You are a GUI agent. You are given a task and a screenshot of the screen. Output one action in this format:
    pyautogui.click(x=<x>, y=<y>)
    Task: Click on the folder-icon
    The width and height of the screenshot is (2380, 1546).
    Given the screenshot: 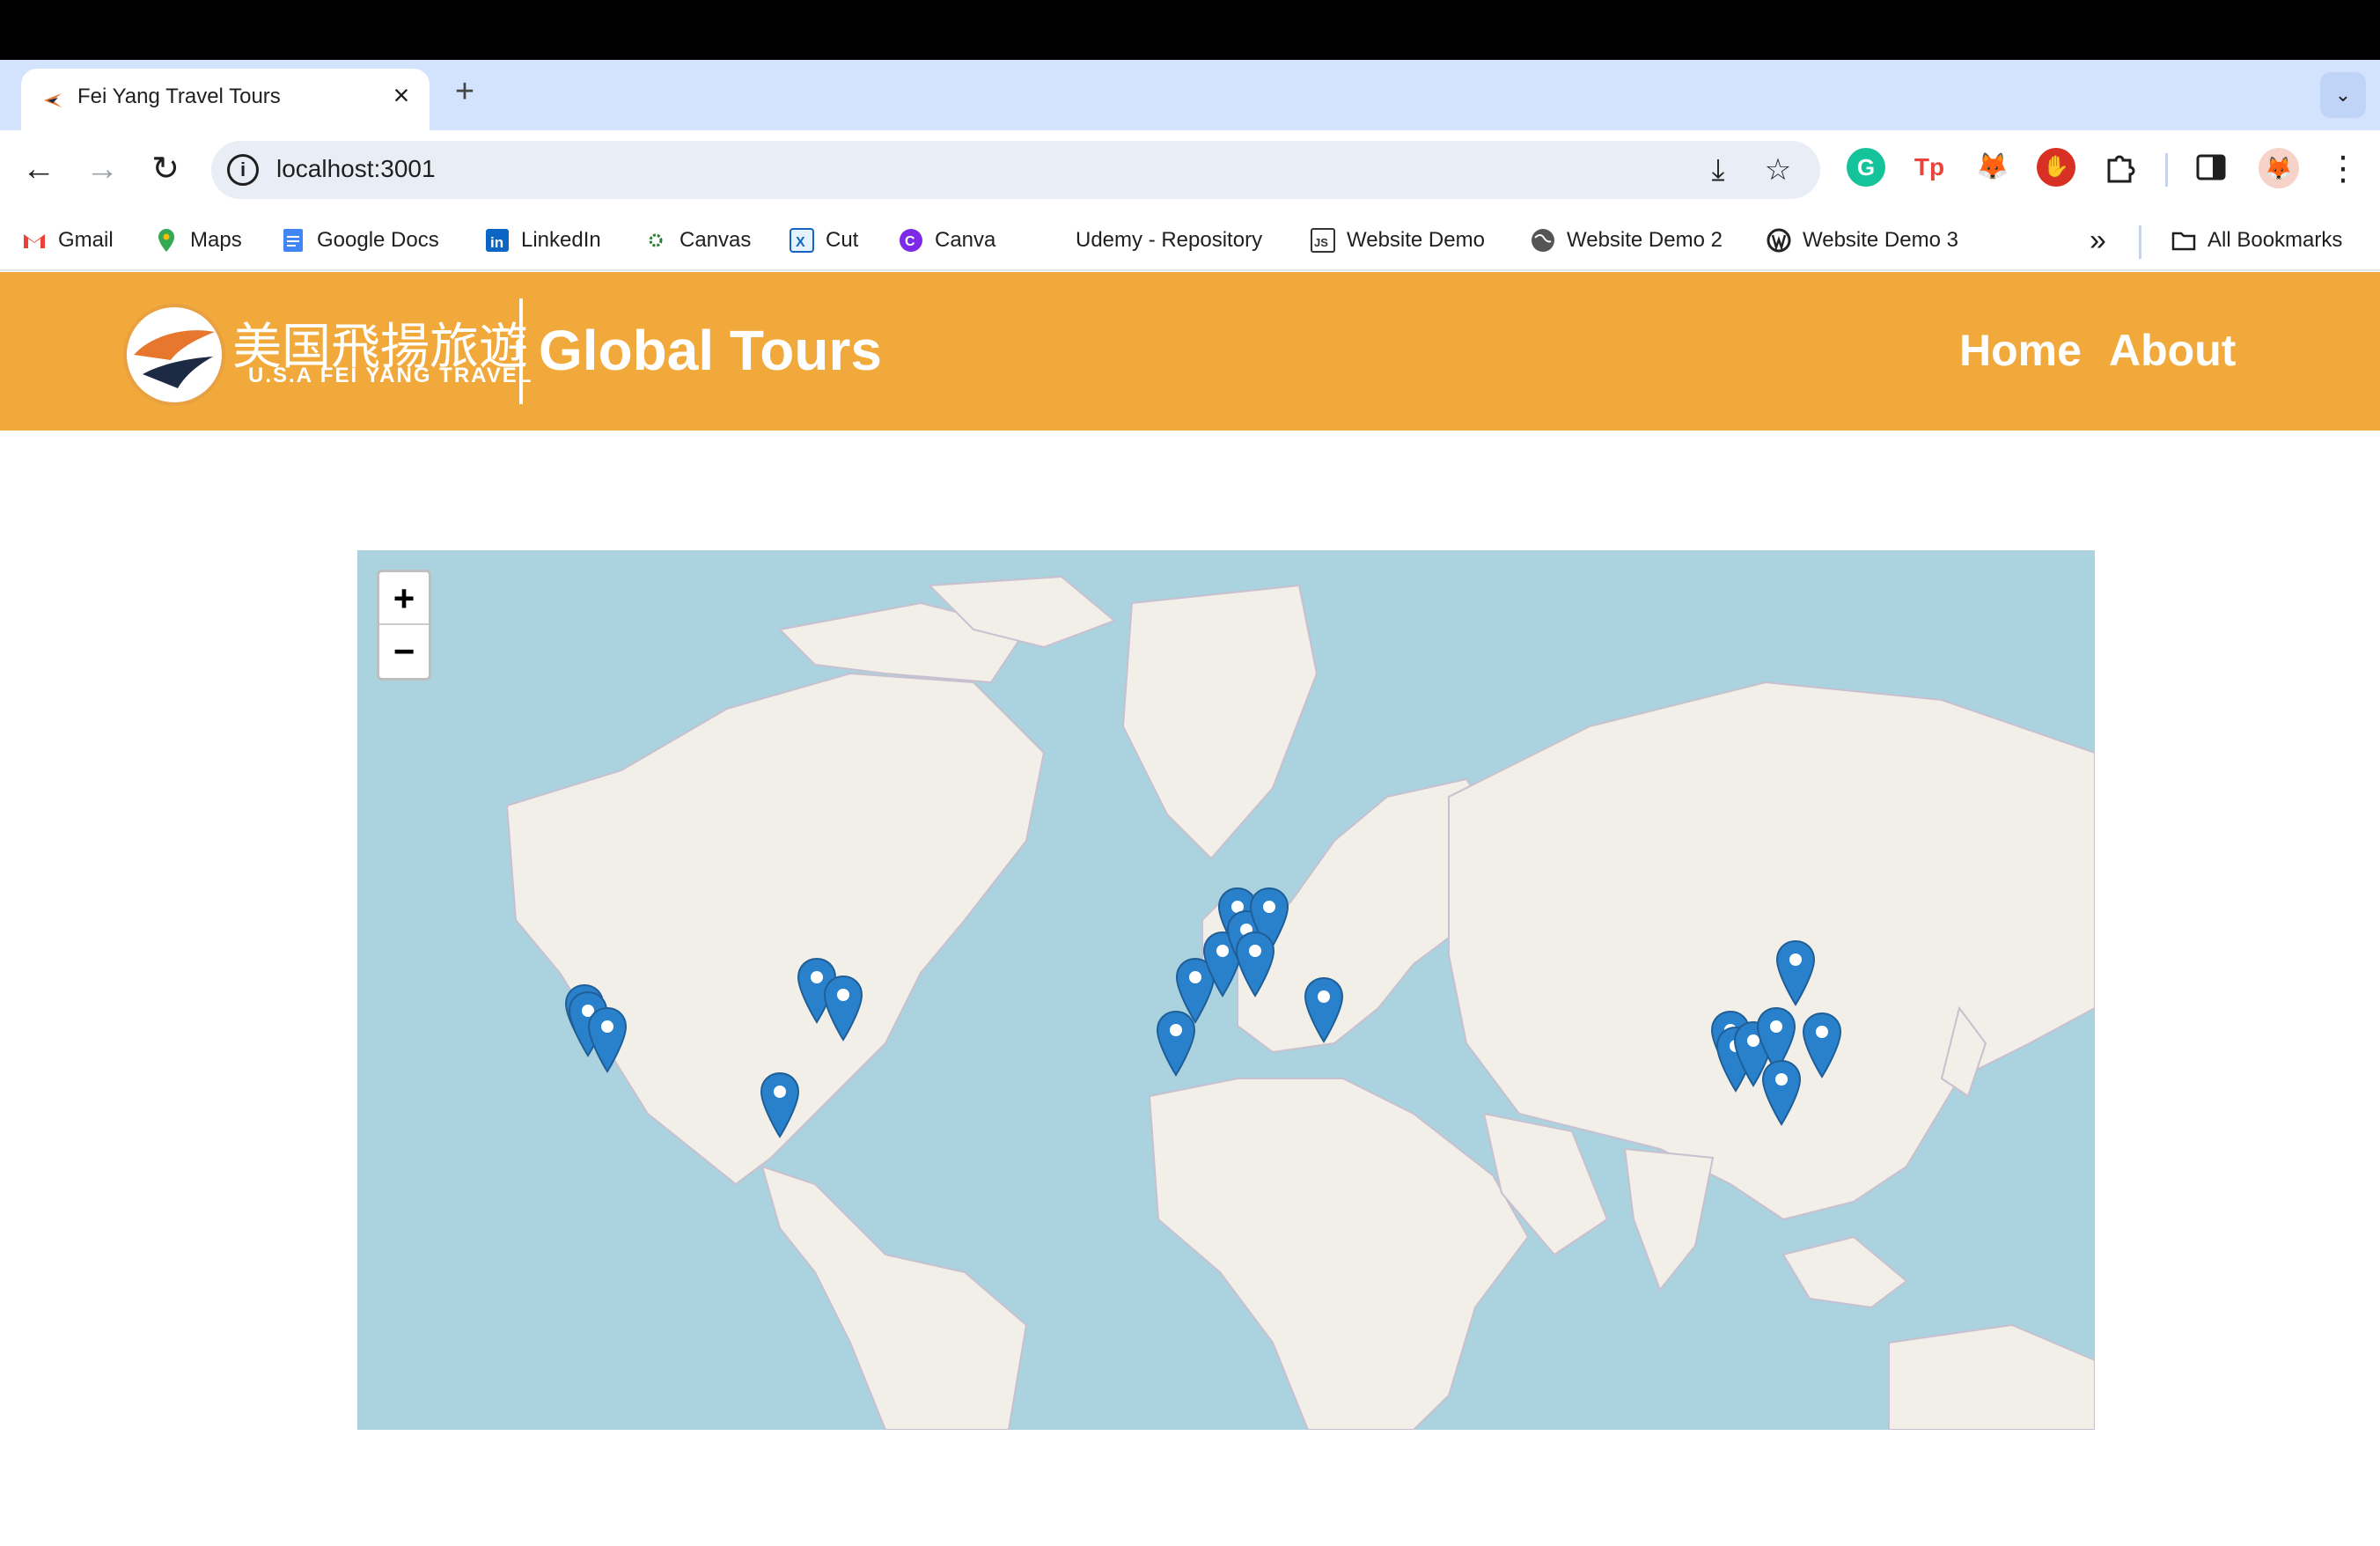 What is the action you would take?
    pyautogui.click(x=2183, y=241)
    